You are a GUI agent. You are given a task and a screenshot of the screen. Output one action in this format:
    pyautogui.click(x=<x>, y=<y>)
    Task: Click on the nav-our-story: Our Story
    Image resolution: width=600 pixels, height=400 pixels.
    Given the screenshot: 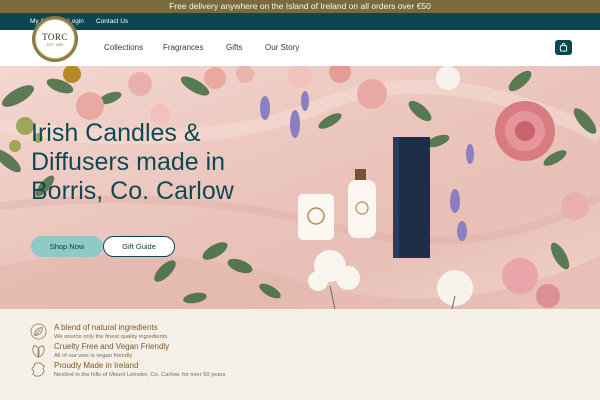 What is the action you would take?
    pyautogui.click(x=282, y=48)
    